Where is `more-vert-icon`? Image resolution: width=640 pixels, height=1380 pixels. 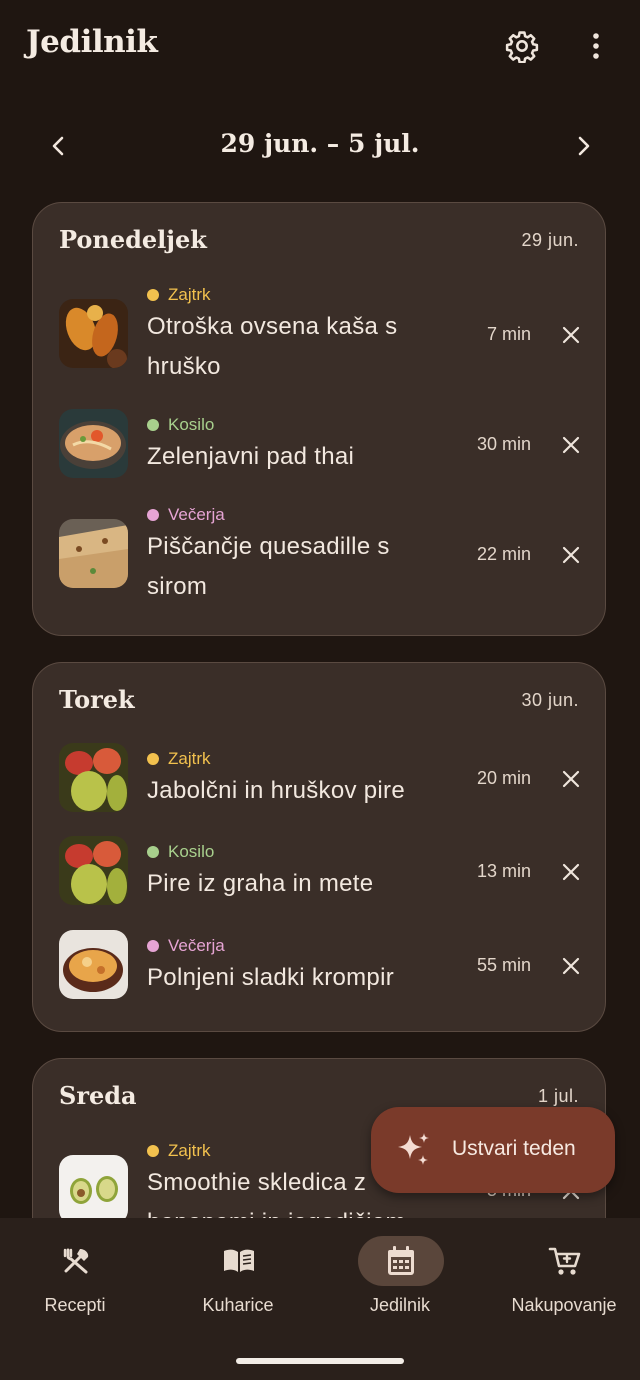 more-vert-icon is located at coordinates (596, 46).